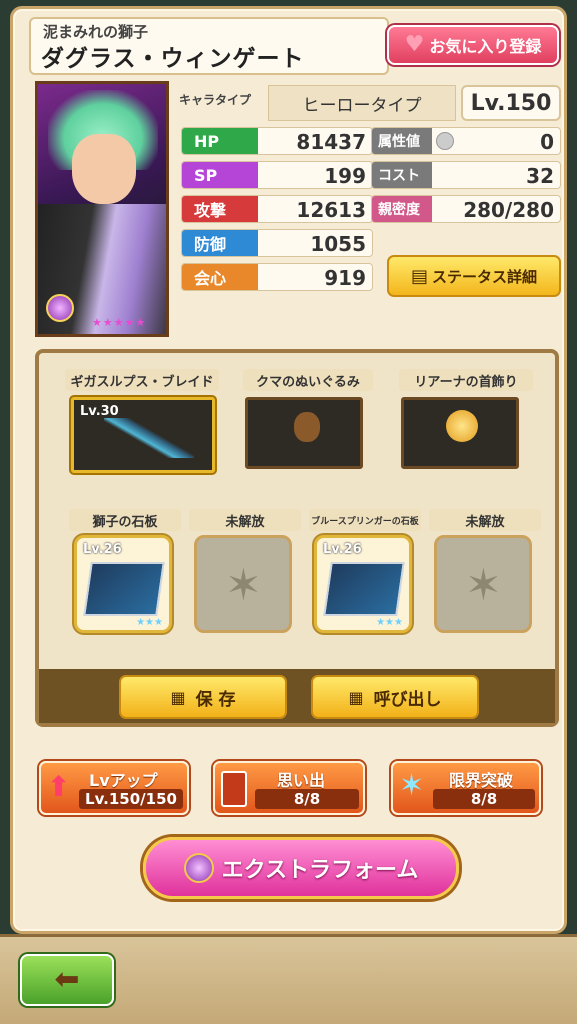 The image size is (577, 1024). Describe the element at coordinates (277, 209) in the screenshot. I see `stat-attack: 攻撃 12613` at that location.